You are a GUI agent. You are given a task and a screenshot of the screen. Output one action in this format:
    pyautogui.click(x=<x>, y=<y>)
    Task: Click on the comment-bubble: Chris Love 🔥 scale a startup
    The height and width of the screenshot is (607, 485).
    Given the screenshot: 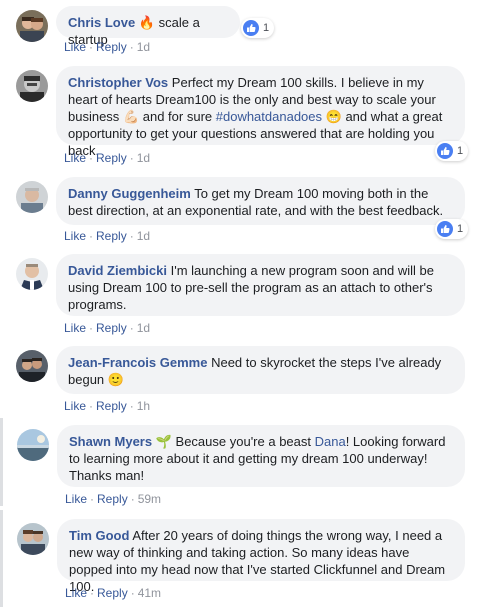 What is the action you would take?
    pyautogui.click(x=148, y=26)
    